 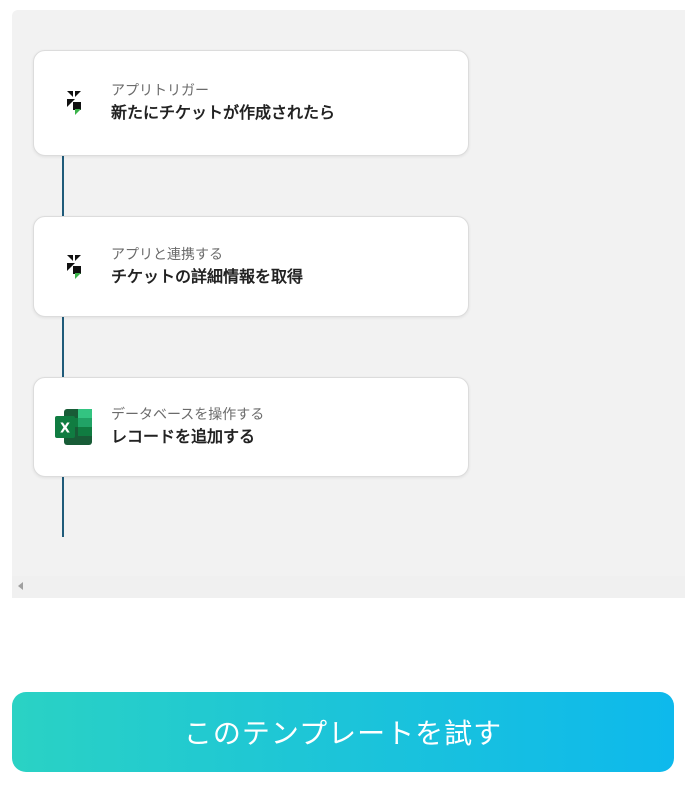 I want to click on flow-step-database: X データベースを操作する レコードを追加する, so click(x=251, y=427).